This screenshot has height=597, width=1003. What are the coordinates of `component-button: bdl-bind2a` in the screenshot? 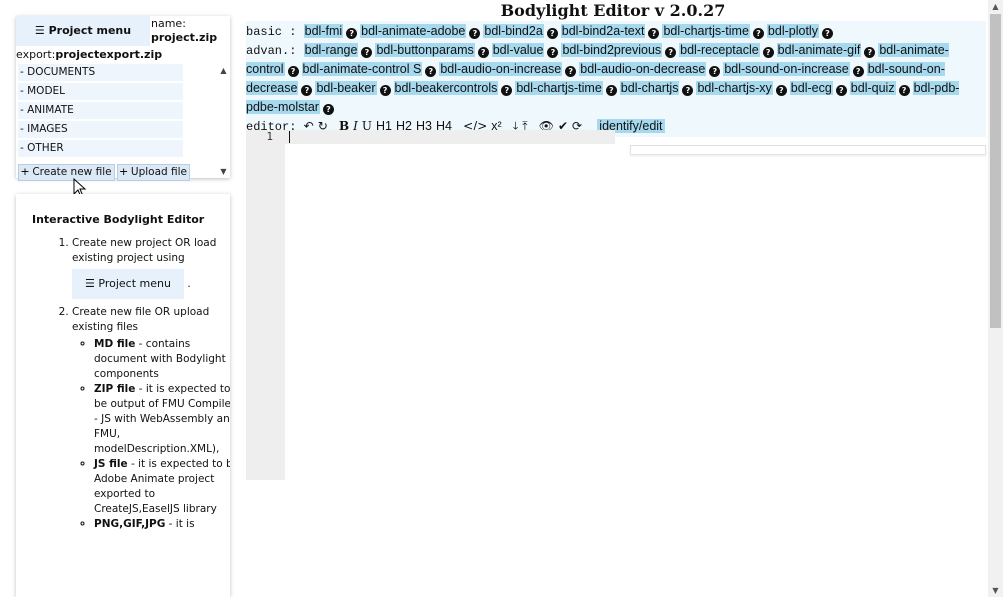 It's located at (513, 31).